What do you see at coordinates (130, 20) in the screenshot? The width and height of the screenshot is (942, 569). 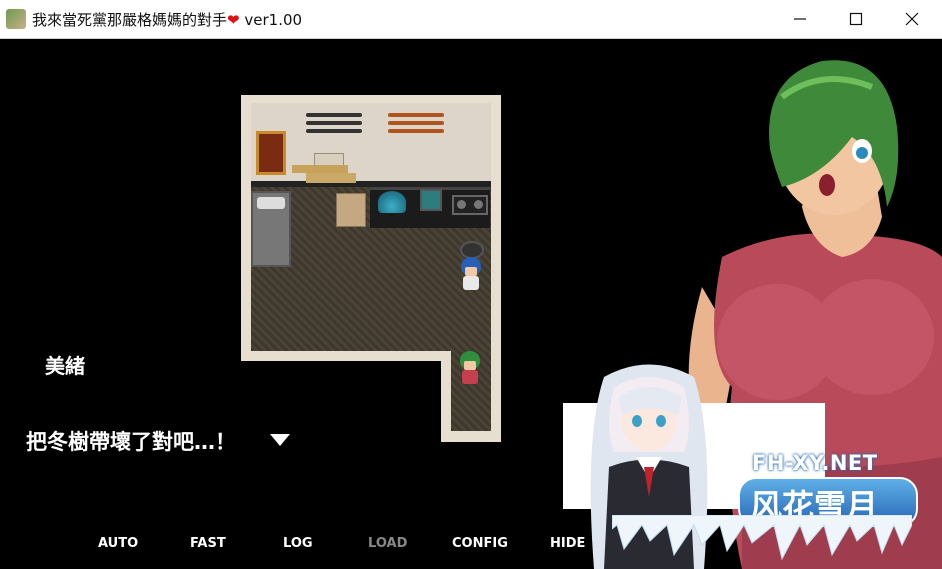 I see `window-title-text: 我來當死黨那嚴格媽媽的對手` at bounding box center [130, 20].